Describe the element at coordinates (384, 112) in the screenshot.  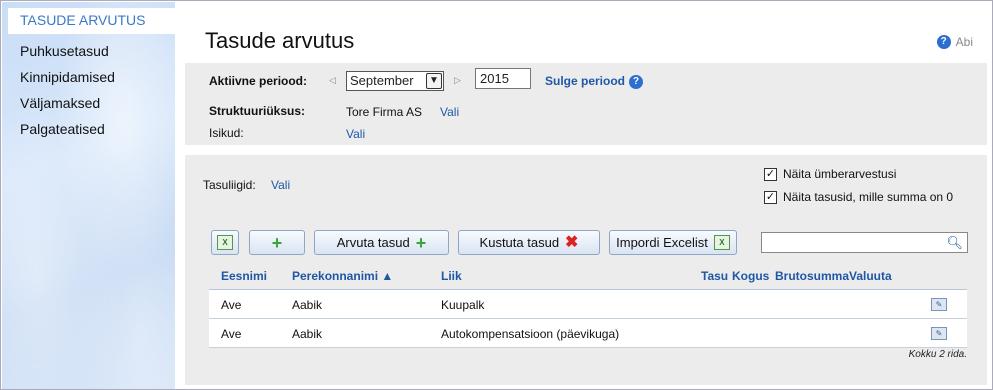
I see `structure-value: Tore Firma AS` at that location.